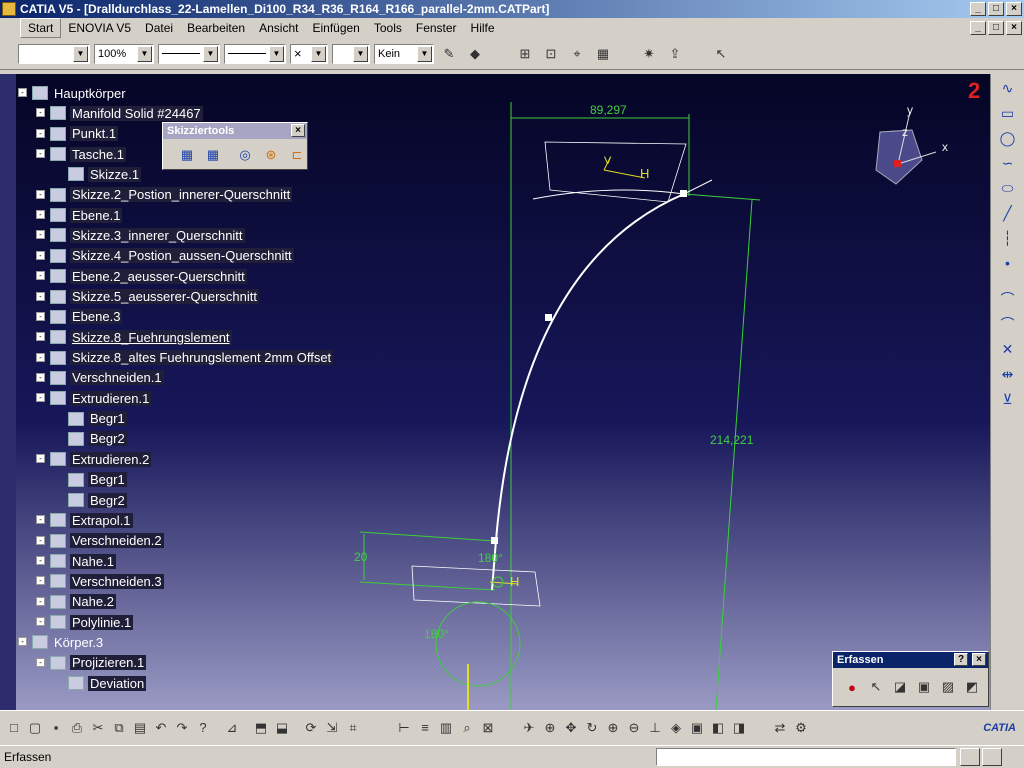 The image size is (1024, 768). I want to click on tree-scrollbar, so click(8, 392).